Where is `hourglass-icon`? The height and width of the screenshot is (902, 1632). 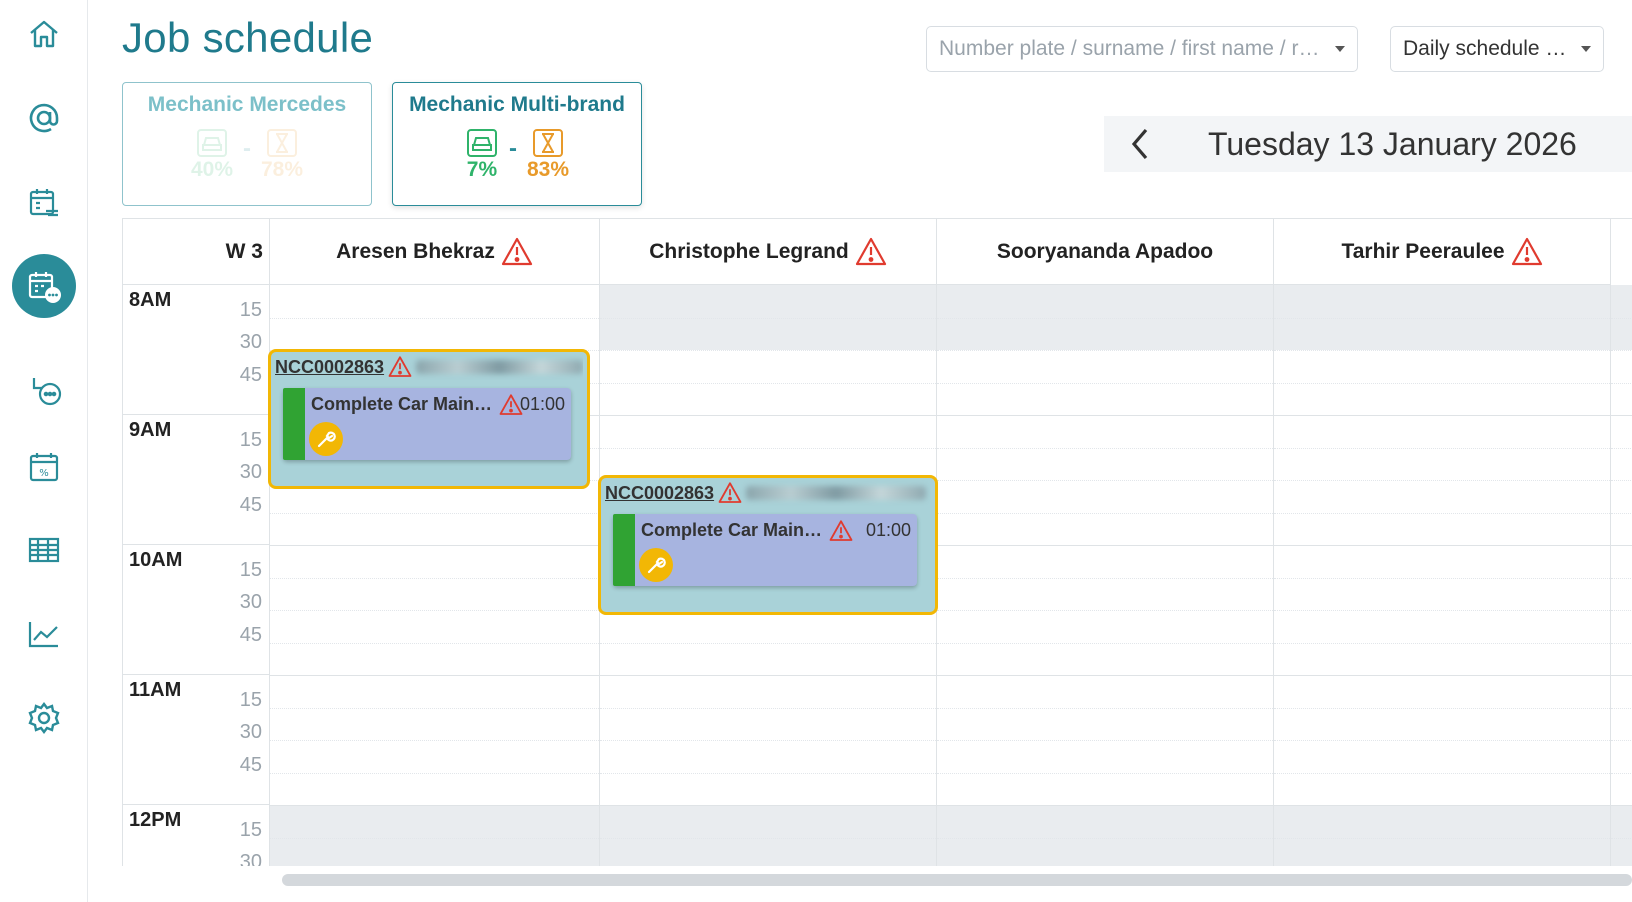
hourglass-icon is located at coordinates (282, 143).